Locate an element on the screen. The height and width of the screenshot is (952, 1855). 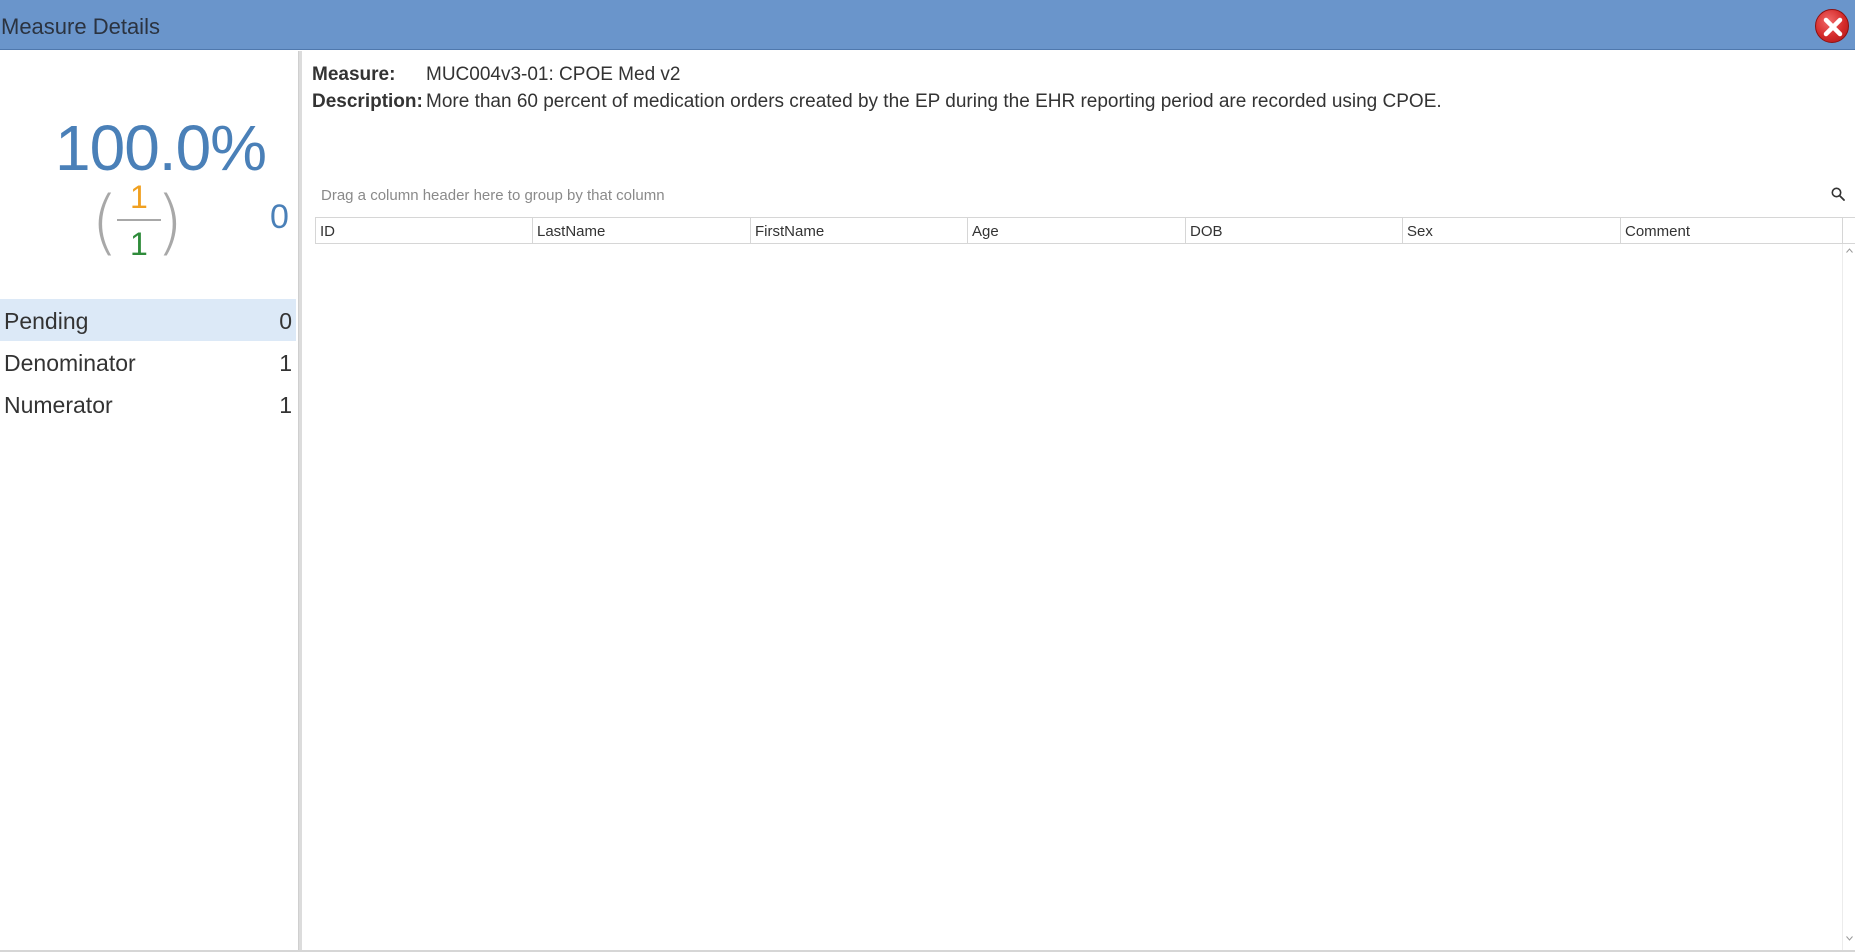
search-icon is located at coordinates (1838, 194).